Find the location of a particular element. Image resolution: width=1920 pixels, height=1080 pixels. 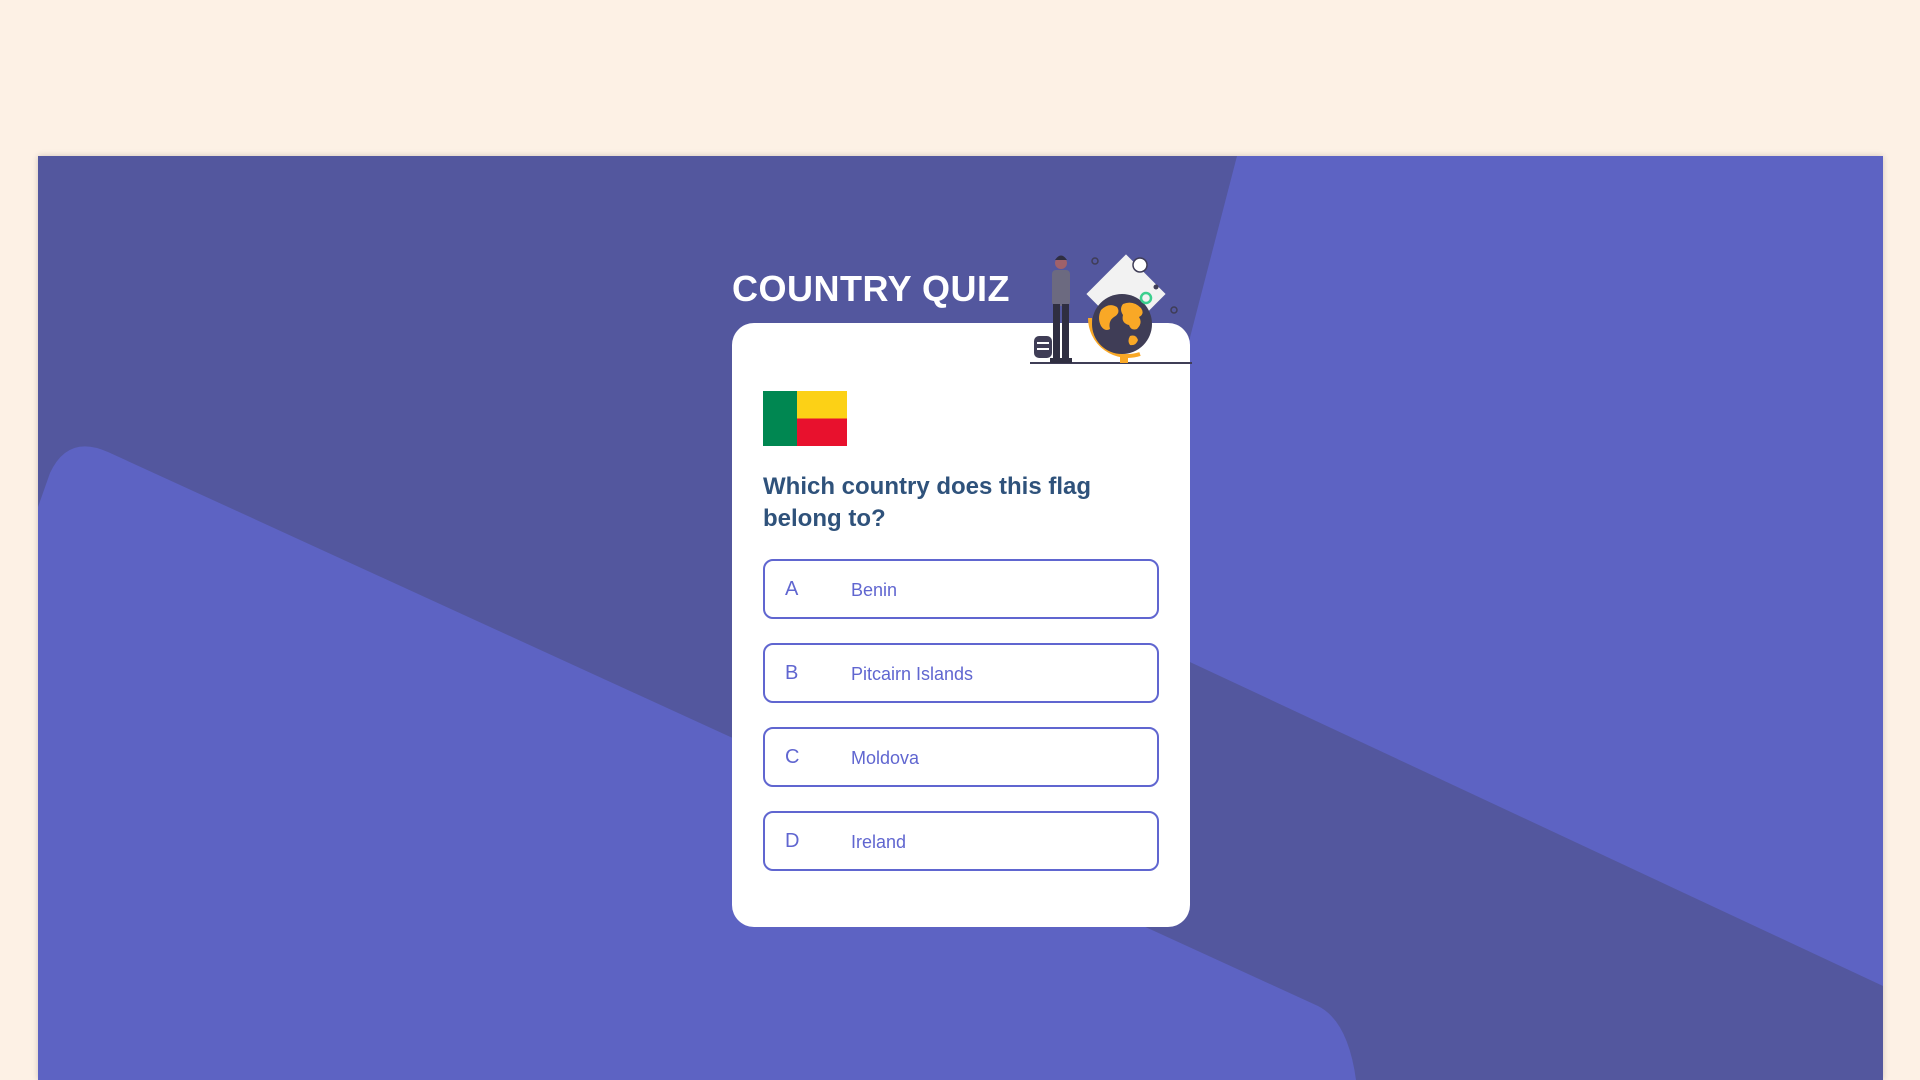

option-b-button: B Pitcairn Islands is located at coordinates (961, 673).